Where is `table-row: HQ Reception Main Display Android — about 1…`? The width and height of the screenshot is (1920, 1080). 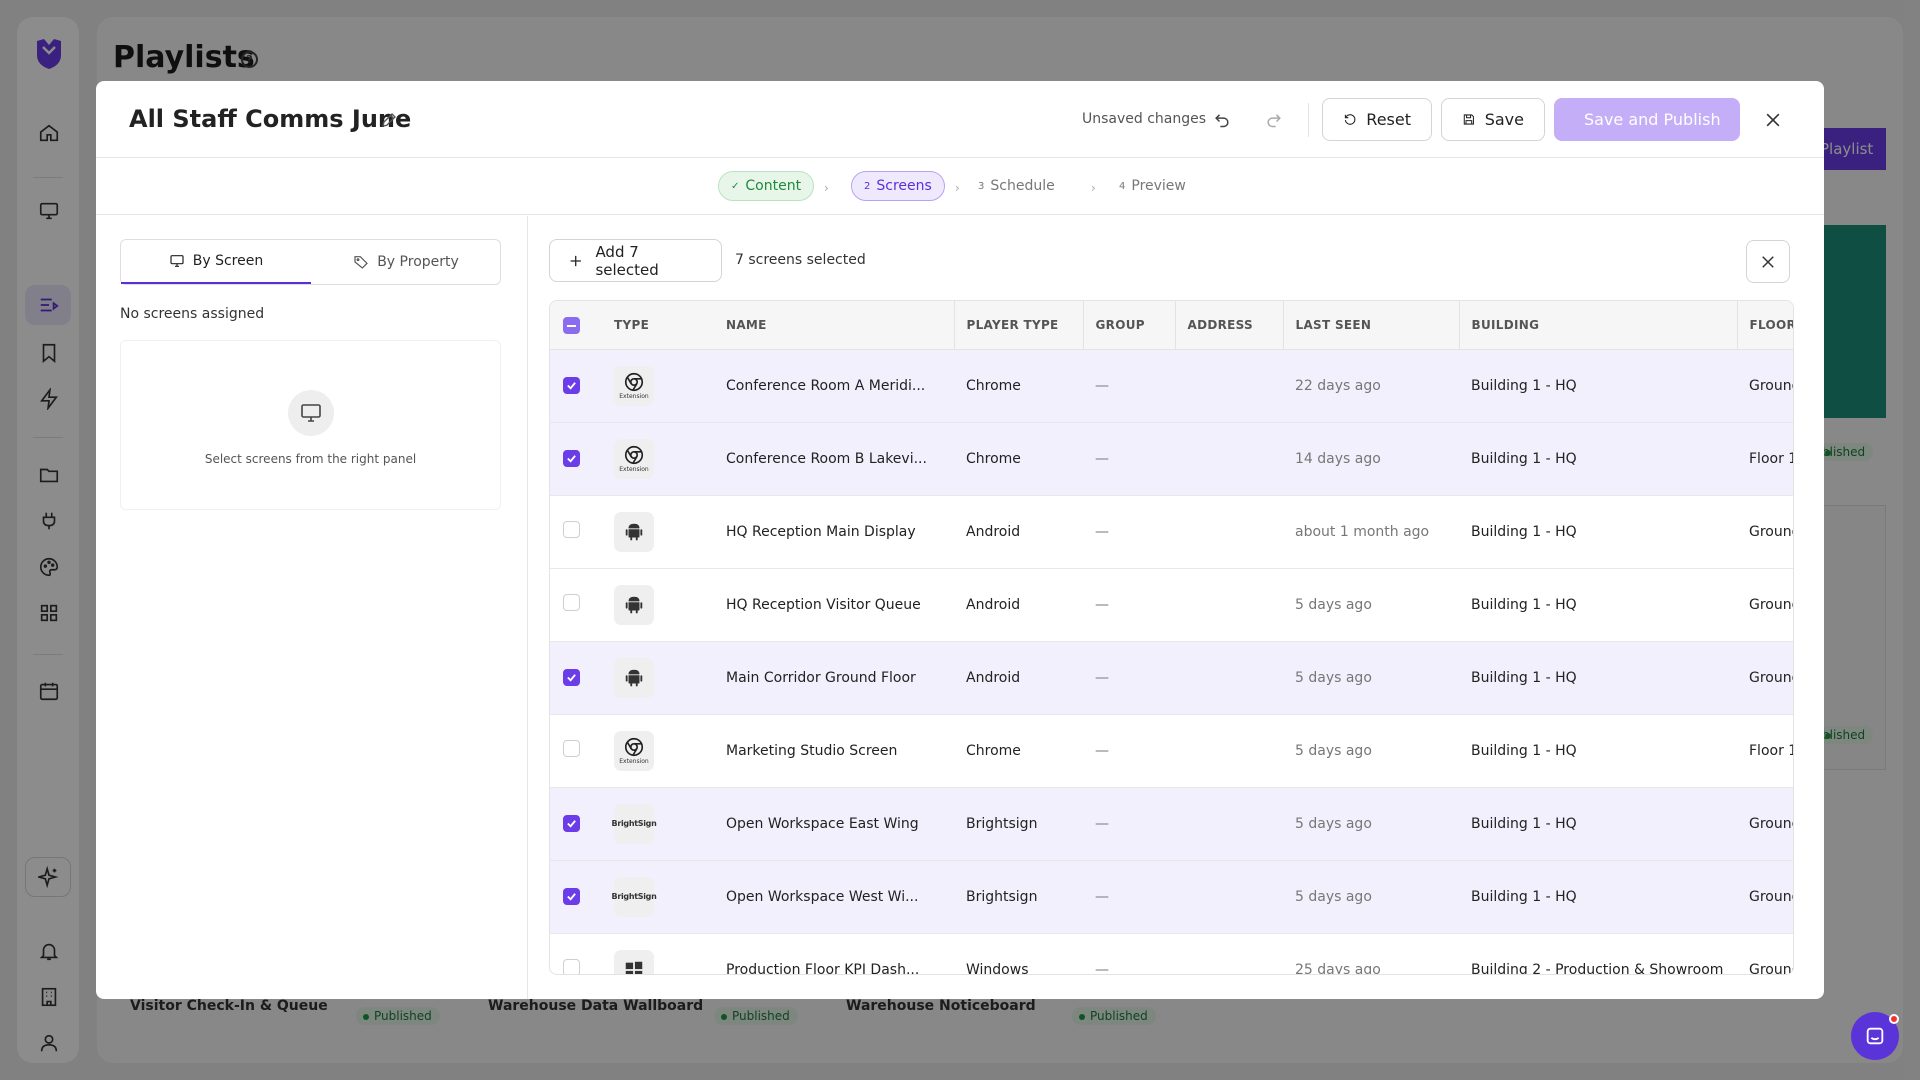 table-row: HQ Reception Main Display Android — about 1… is located at coordinates (1171, 532).